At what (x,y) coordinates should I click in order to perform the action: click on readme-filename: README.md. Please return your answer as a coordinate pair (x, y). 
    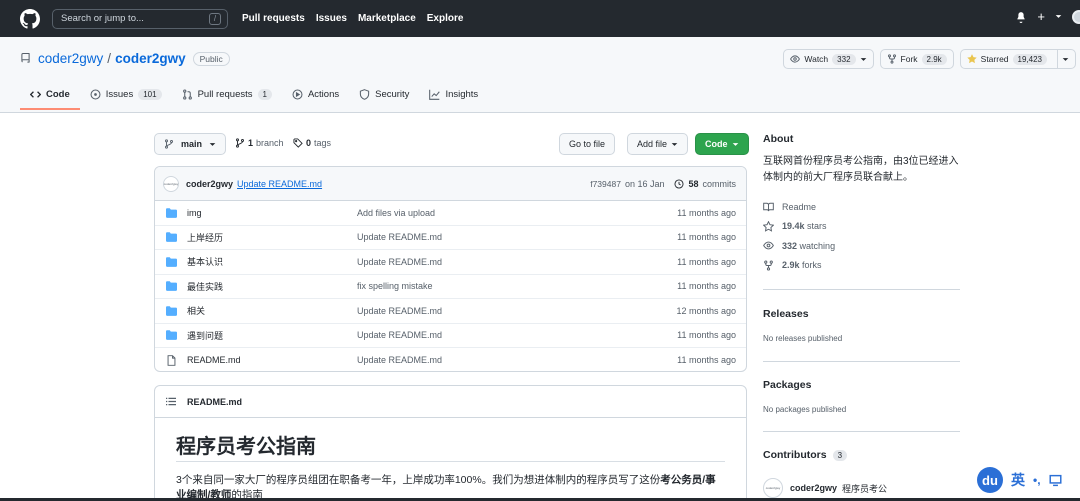
    Looking at the image, I should click on (214, 402).